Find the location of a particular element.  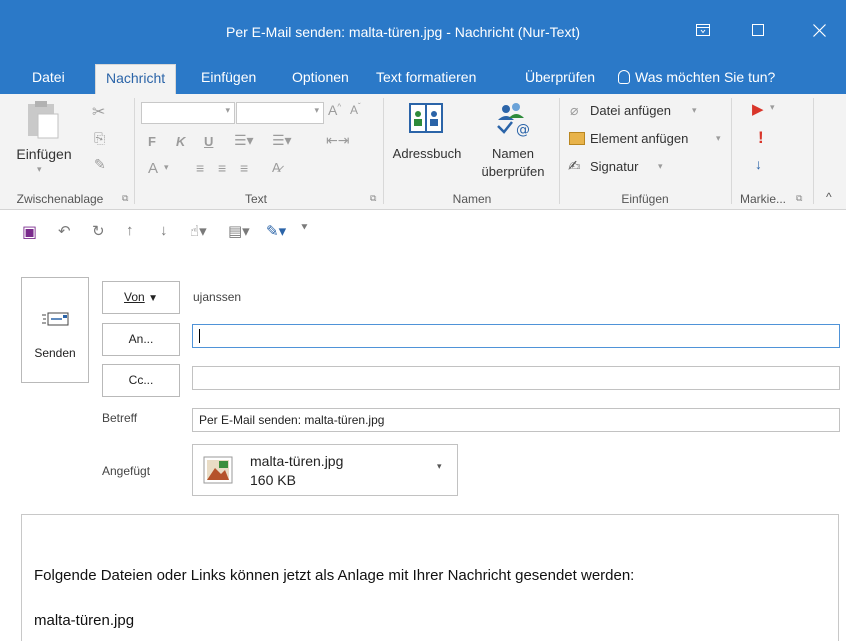

attachment-size: 160 KB is located at coordinates (273, 480).